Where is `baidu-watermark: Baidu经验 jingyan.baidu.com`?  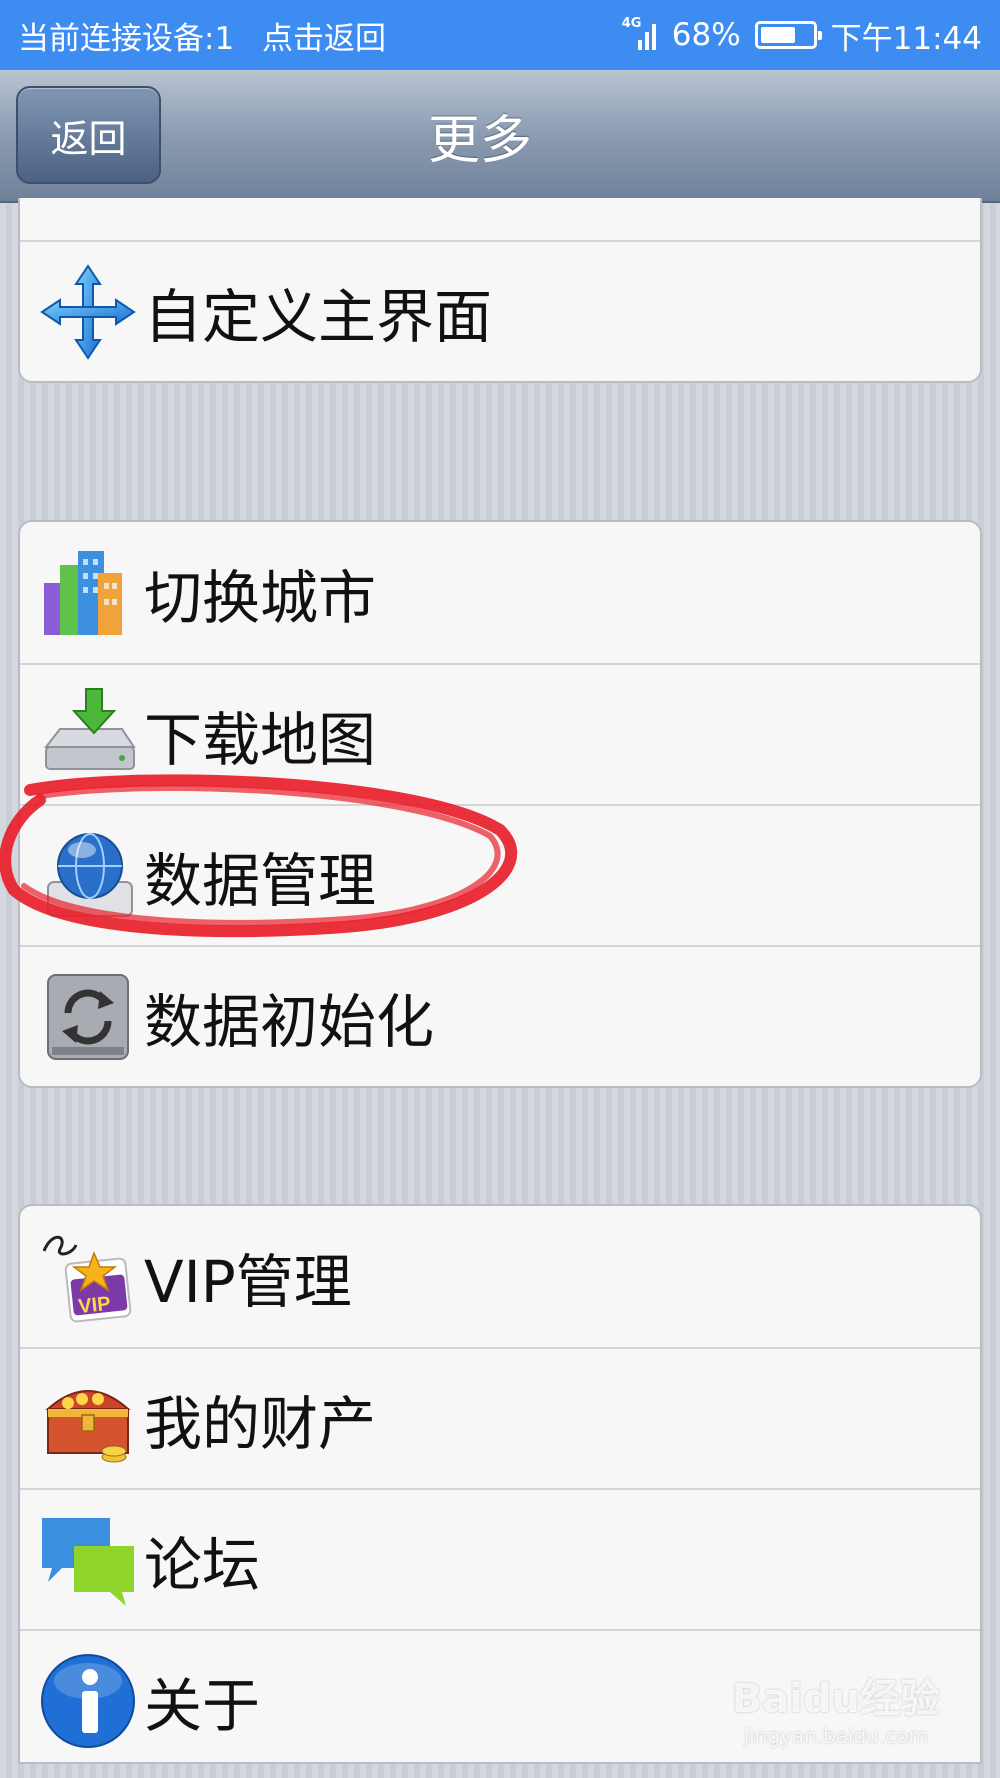
baidu-watermark: Baidu经验 jingyan.baidu.com is located at coordinates (836, 1707).